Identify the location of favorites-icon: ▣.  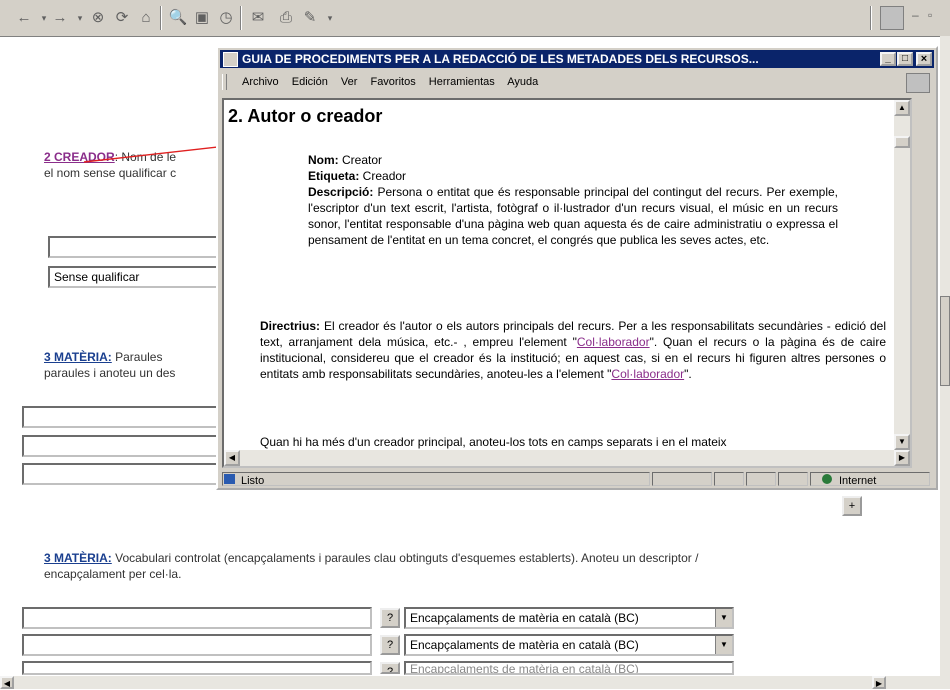
(202, 18).